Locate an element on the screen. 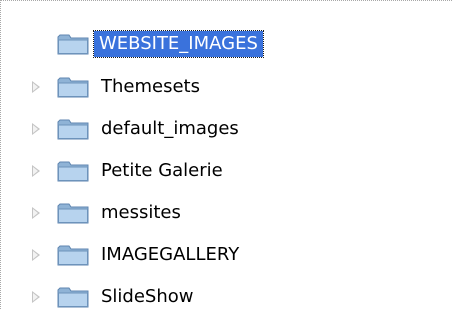  tree-node-website-images: WEBSITE_IMAGES is located at coordinates (221, 44).